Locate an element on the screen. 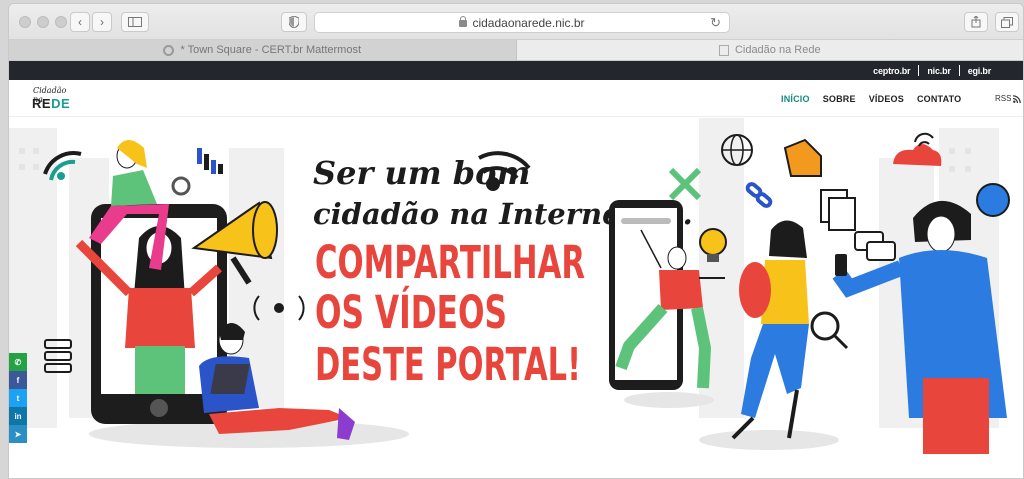 The height and width of the screenshot is (479, 1024). nav-item-inicio: INÍCIO is located at coordinates (795, 99).